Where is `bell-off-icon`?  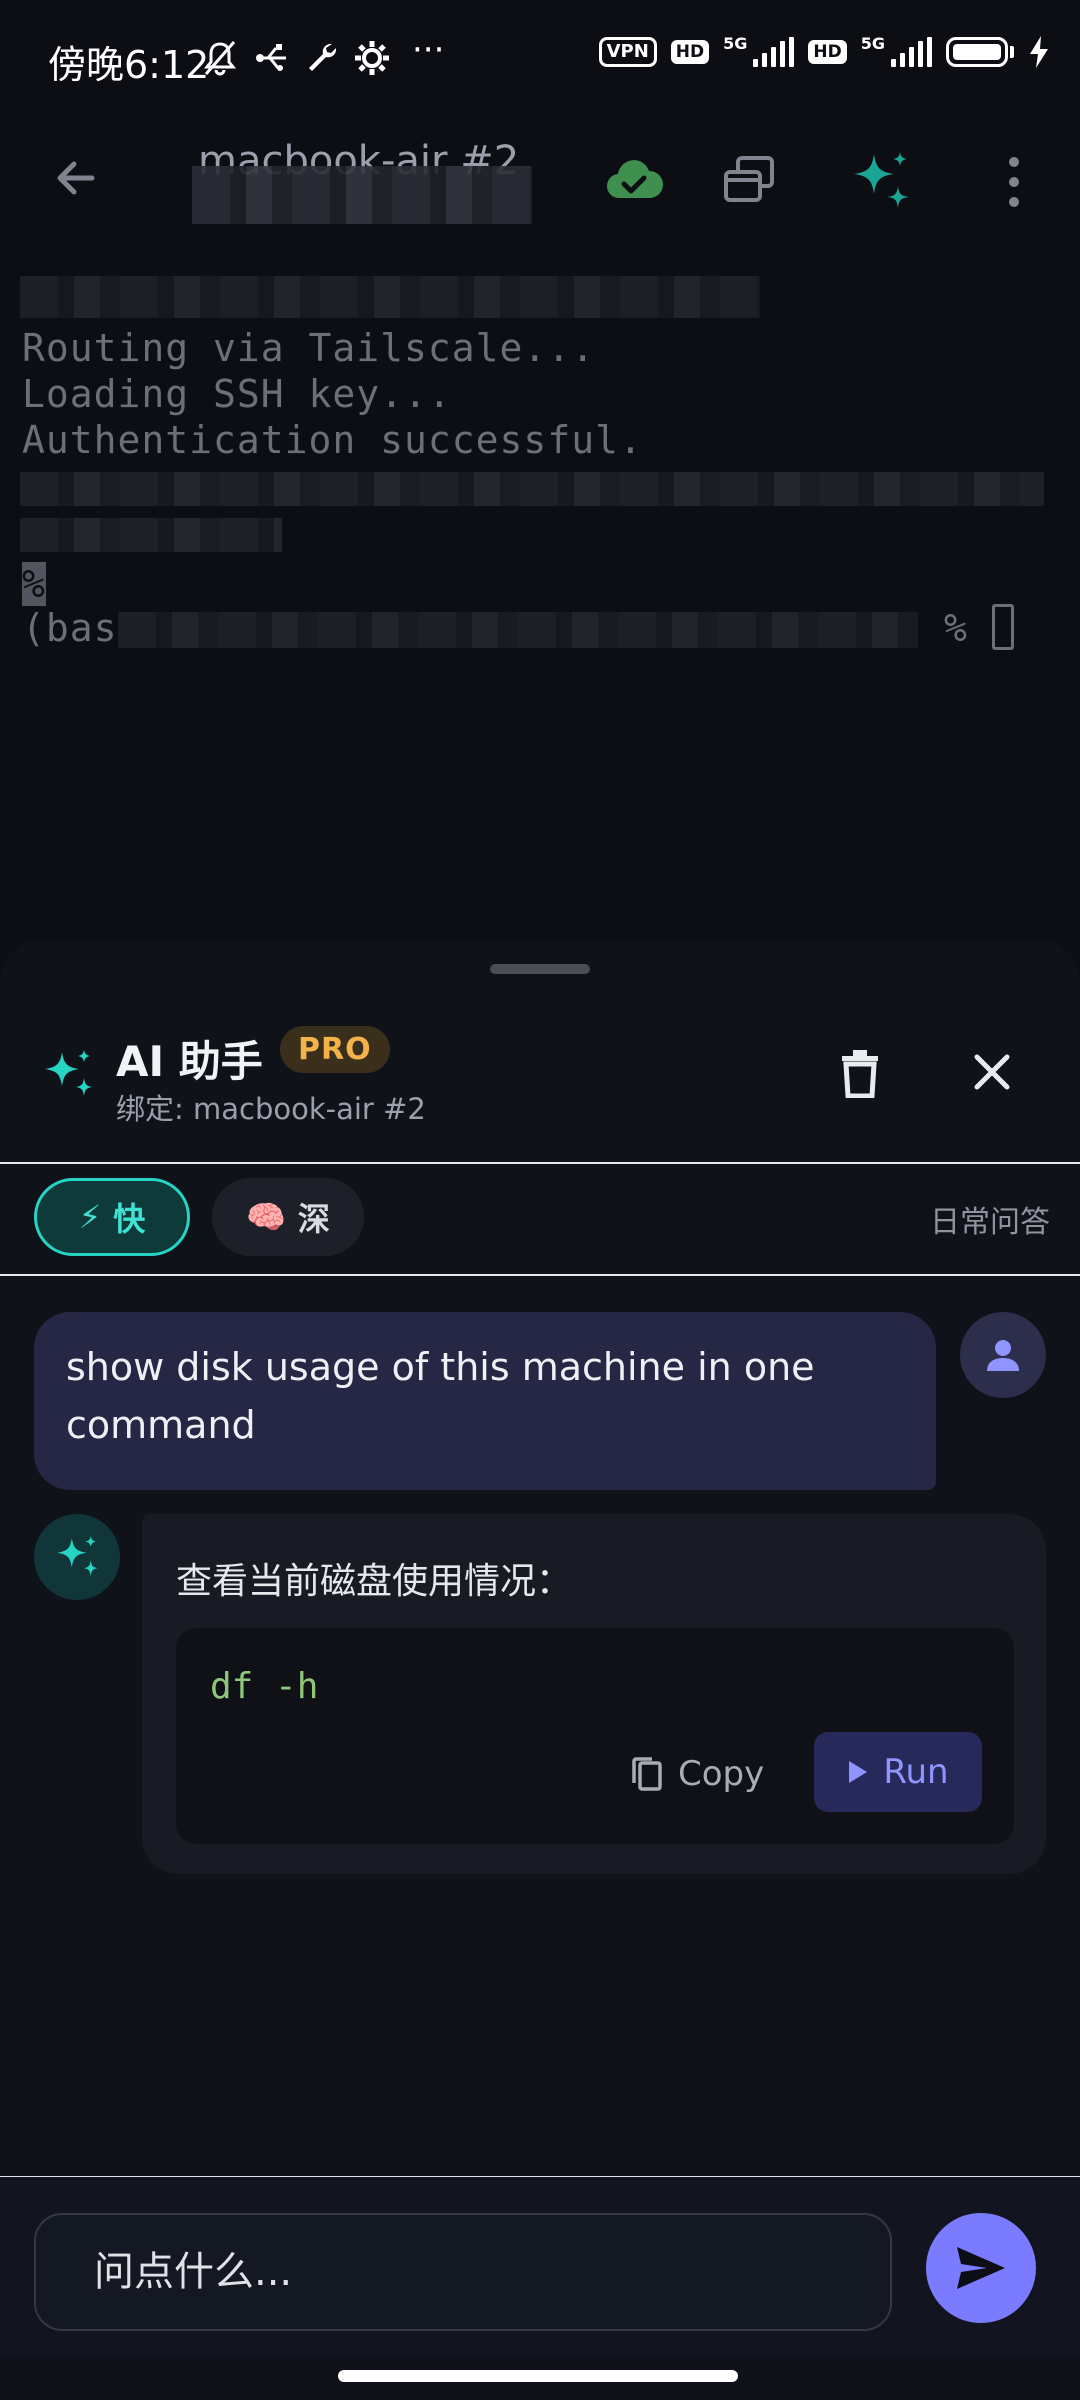 bell-off-icon is located at coordinates (220, 58).